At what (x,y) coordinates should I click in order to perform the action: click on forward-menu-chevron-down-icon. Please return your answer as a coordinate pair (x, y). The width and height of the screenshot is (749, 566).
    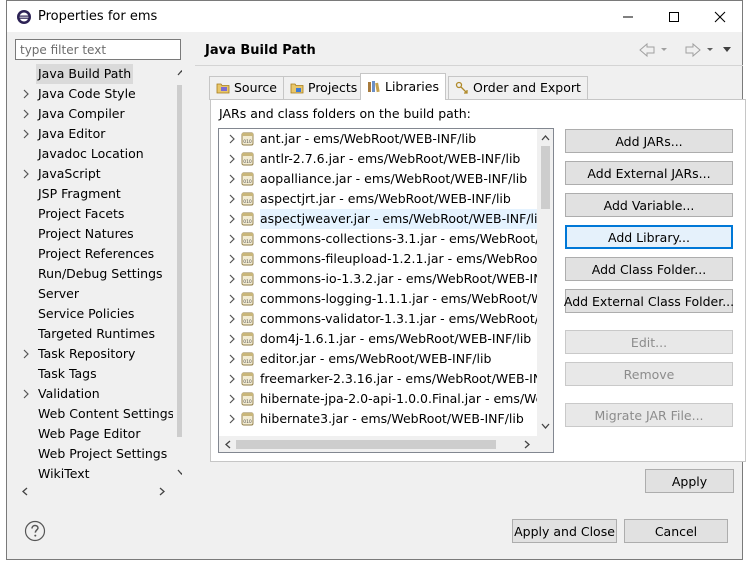
    Looking at the image, I should click on (710, 49).